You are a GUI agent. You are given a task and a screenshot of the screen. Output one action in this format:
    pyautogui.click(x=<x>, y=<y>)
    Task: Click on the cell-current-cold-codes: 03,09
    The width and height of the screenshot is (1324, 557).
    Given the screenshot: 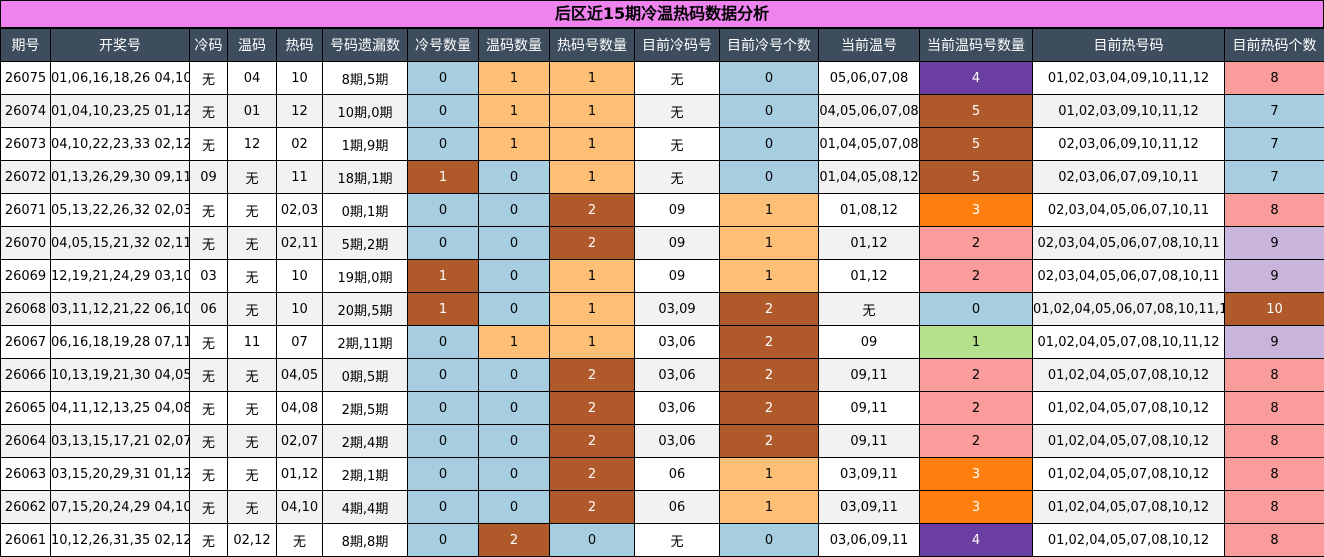 What is the action you would take?
    pyautogui.click(x=677, y=309)
    